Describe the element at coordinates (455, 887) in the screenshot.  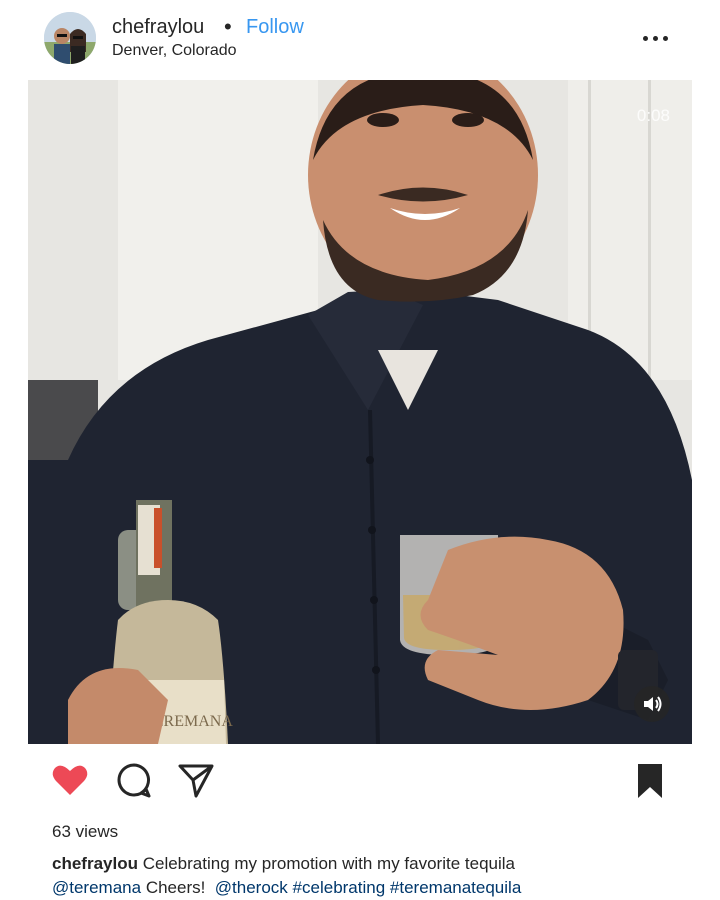
I see `hashtag-teremanatequila: #teremanatequila` at that location.